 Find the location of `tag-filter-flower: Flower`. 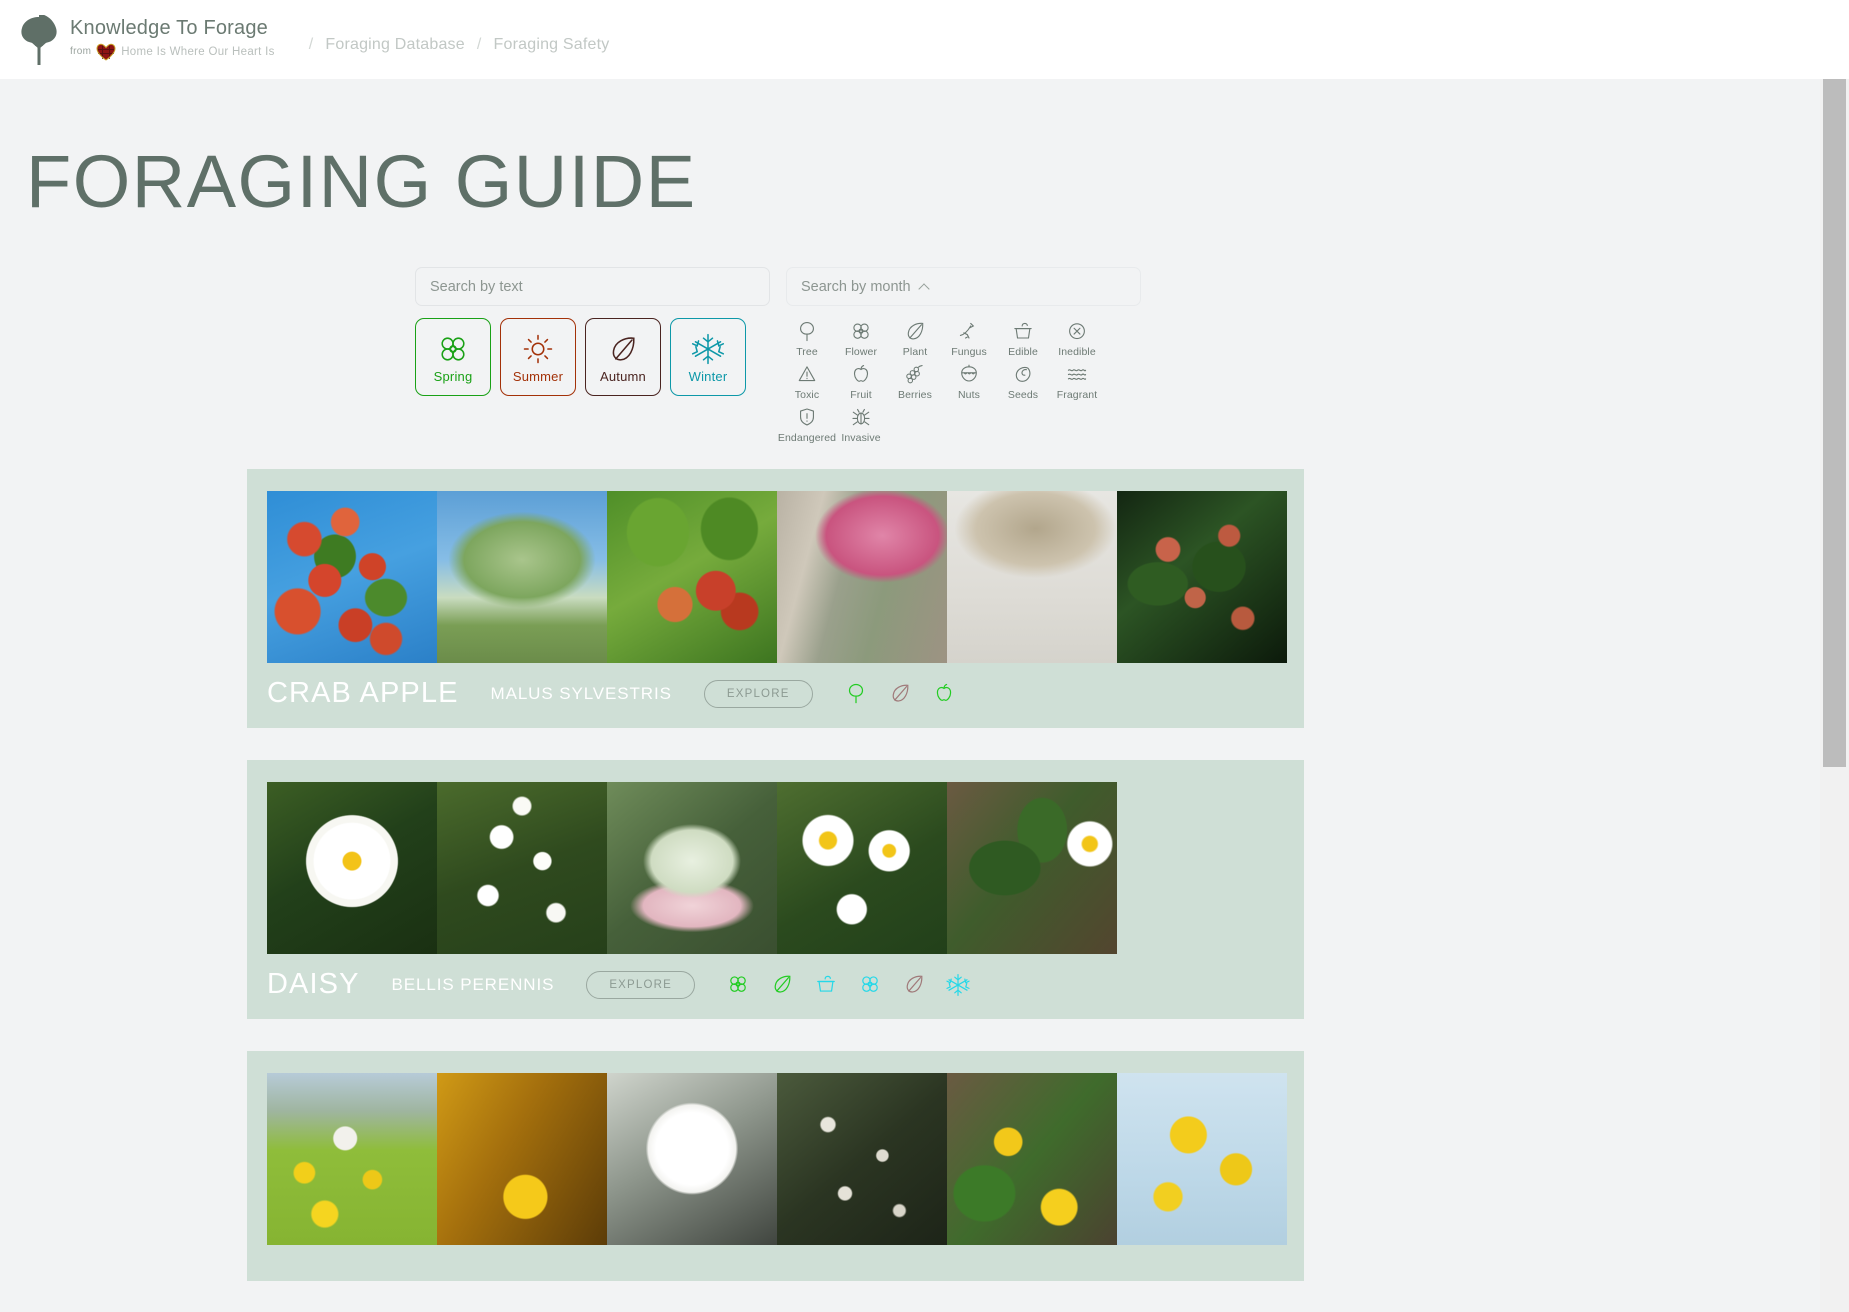

tag-filter-flower: Flower is located at coordinates (861, 340).